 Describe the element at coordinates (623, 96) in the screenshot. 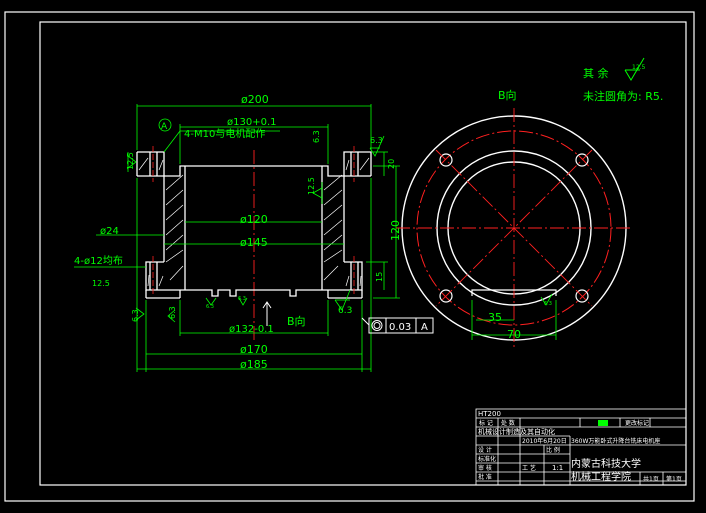

I see `note-rounding: 未注圆角为: R5.` at that location.